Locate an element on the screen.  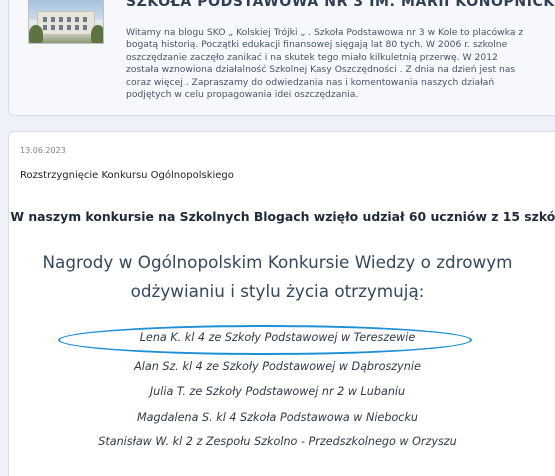
post-date: 13.06.2023 is located at coordinates (43, 150).